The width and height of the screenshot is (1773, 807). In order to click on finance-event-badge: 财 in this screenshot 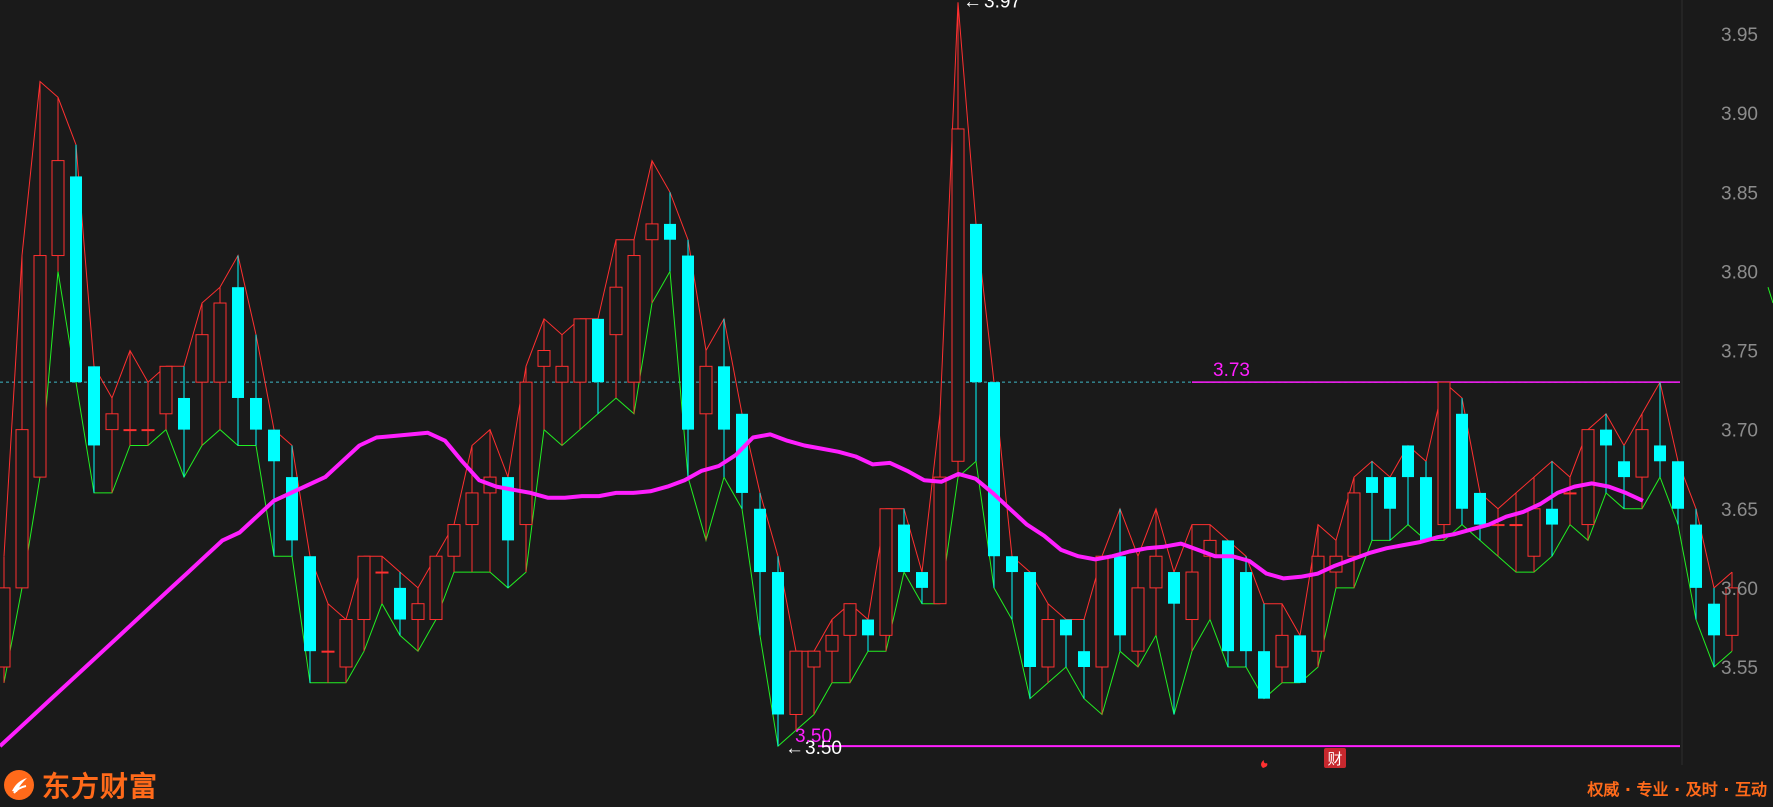, I will do `click(1335, 758)`.